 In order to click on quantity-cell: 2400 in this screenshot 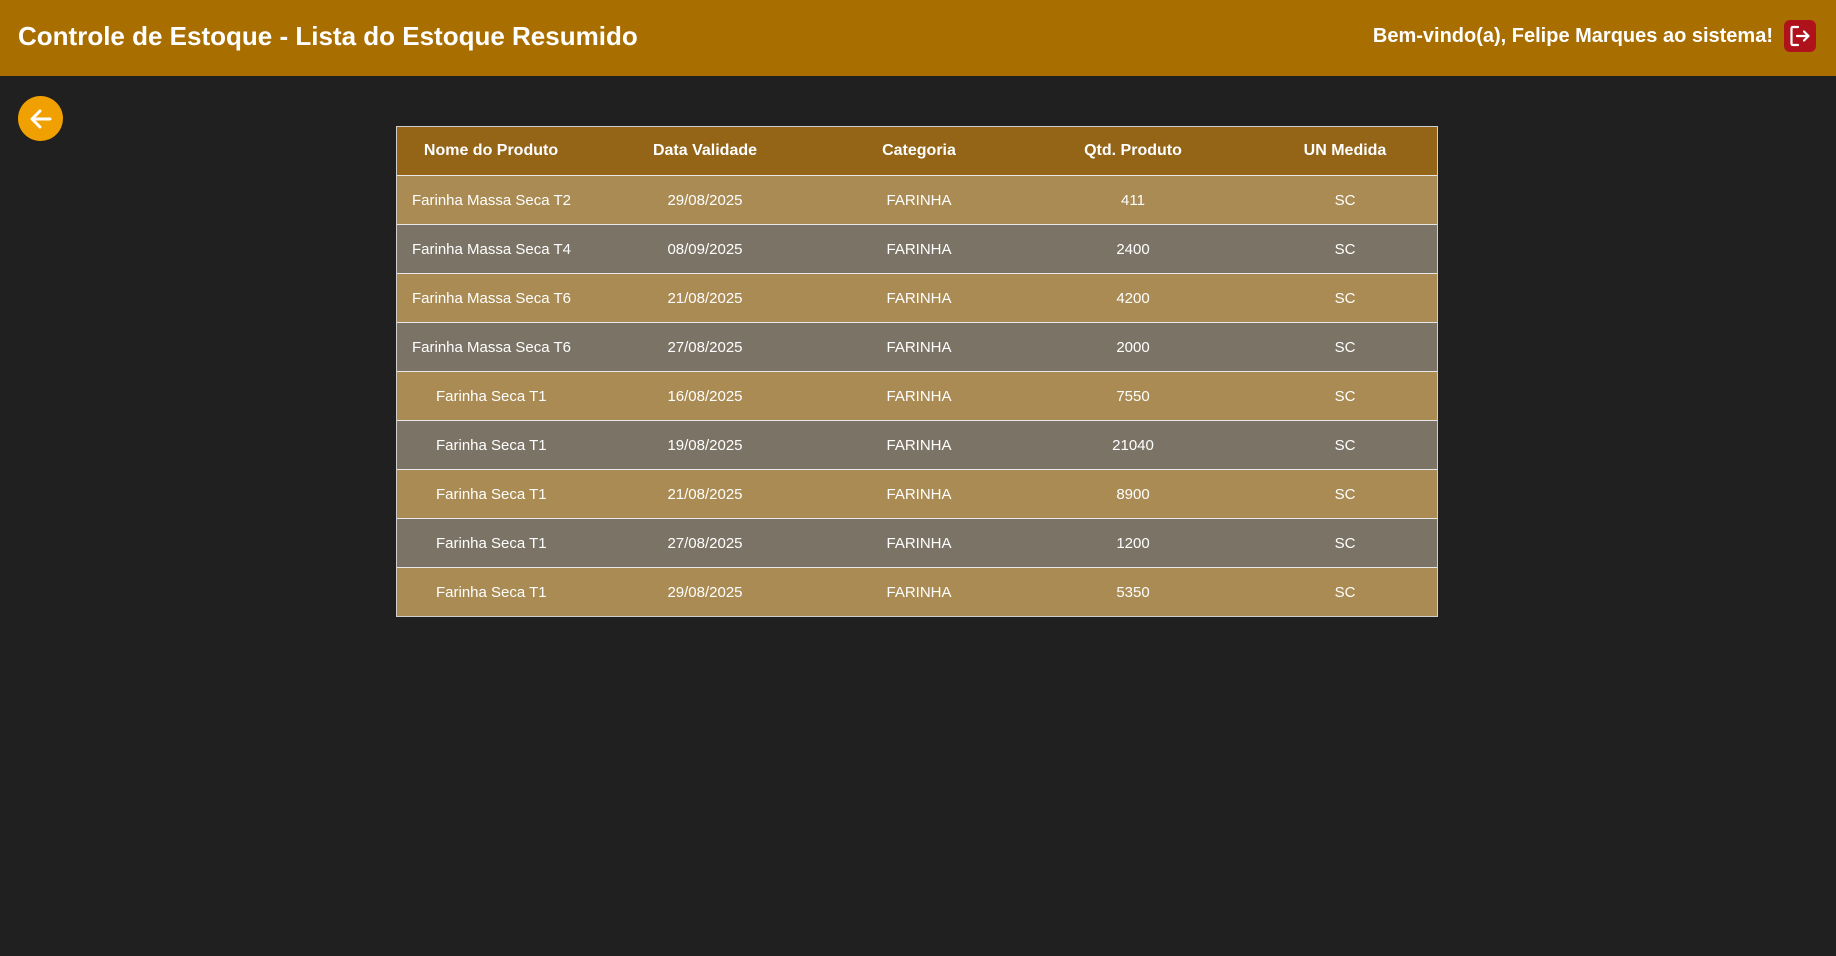, I will do `click(1133, 249)`.